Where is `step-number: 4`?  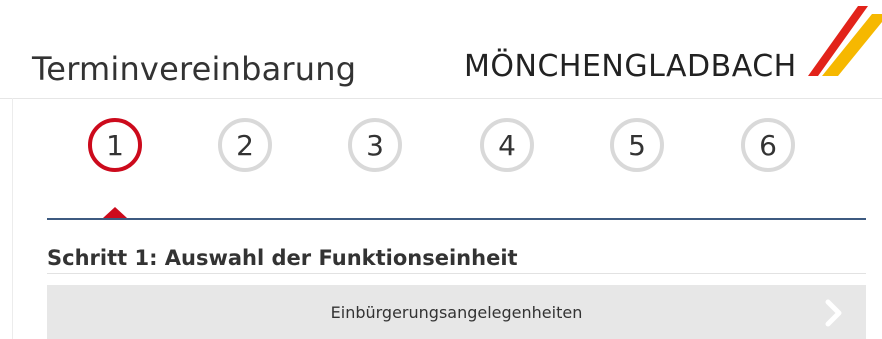
step-number: 4 is located at coordinates (507, 145).